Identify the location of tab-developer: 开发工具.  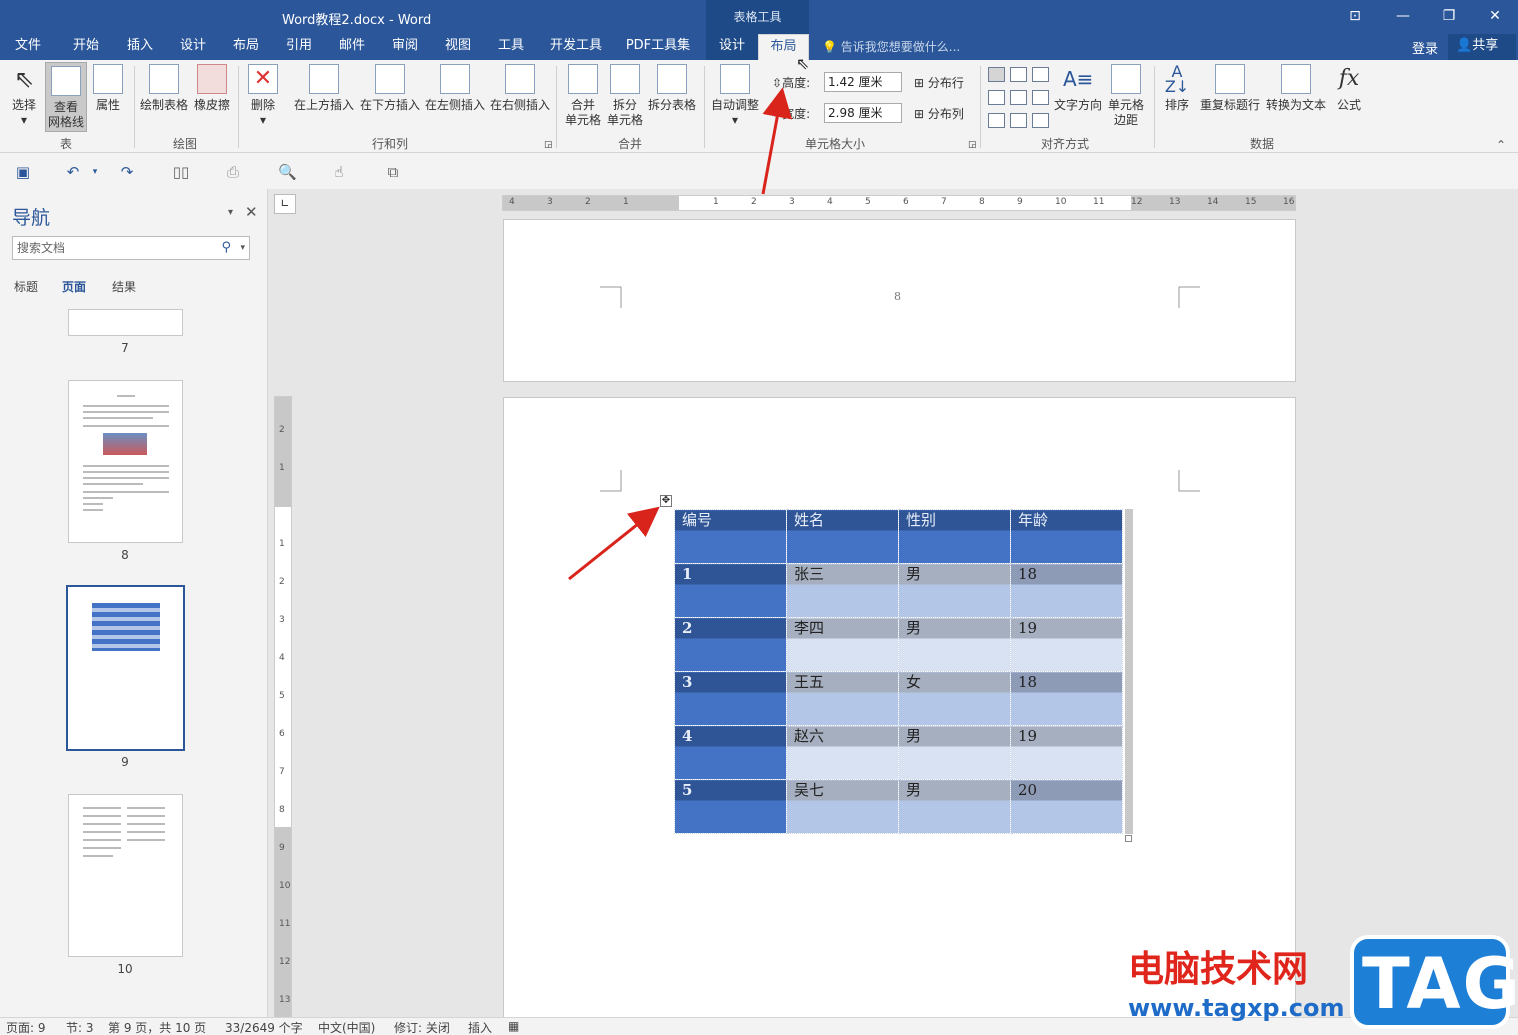
(576, 47).